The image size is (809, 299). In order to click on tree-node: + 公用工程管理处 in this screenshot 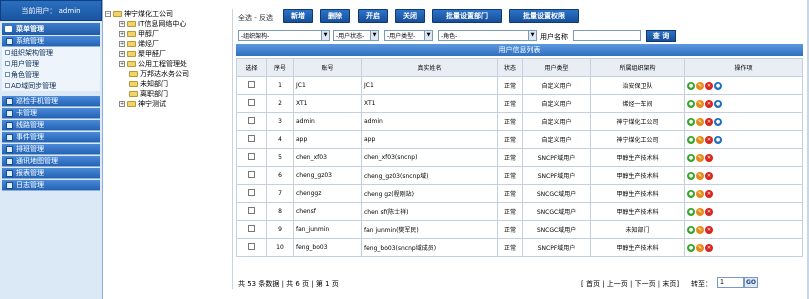, I will do `click(168, 64)`.